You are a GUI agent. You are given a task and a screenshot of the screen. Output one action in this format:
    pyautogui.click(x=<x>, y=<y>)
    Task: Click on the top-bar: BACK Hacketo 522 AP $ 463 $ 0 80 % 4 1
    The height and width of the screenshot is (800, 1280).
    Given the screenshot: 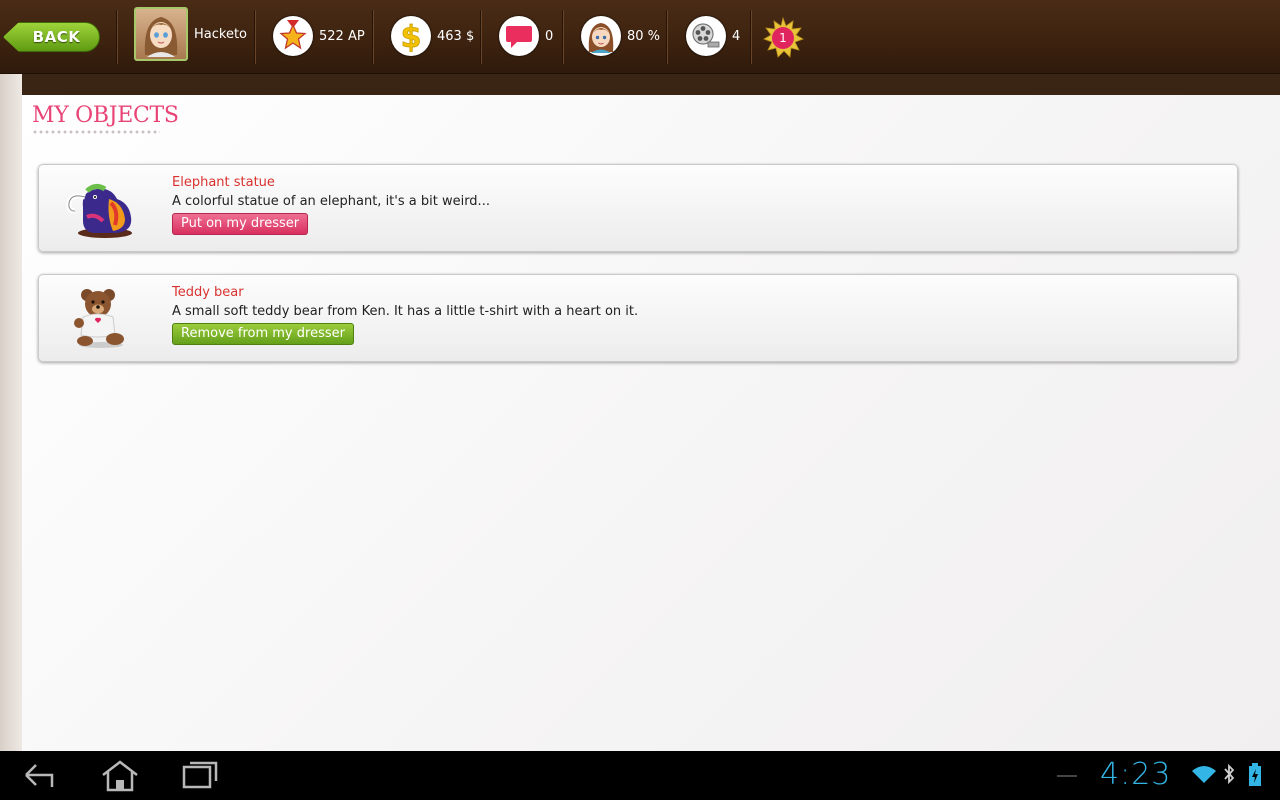 What is the action you would take?
    pyautogui.click(x=640, y=37)
    